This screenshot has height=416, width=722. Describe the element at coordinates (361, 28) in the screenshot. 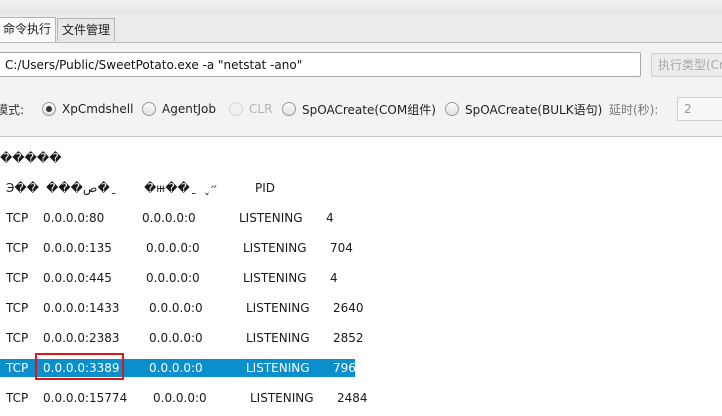

I see `tab-strip: 命令执行 文件管理` at that location.